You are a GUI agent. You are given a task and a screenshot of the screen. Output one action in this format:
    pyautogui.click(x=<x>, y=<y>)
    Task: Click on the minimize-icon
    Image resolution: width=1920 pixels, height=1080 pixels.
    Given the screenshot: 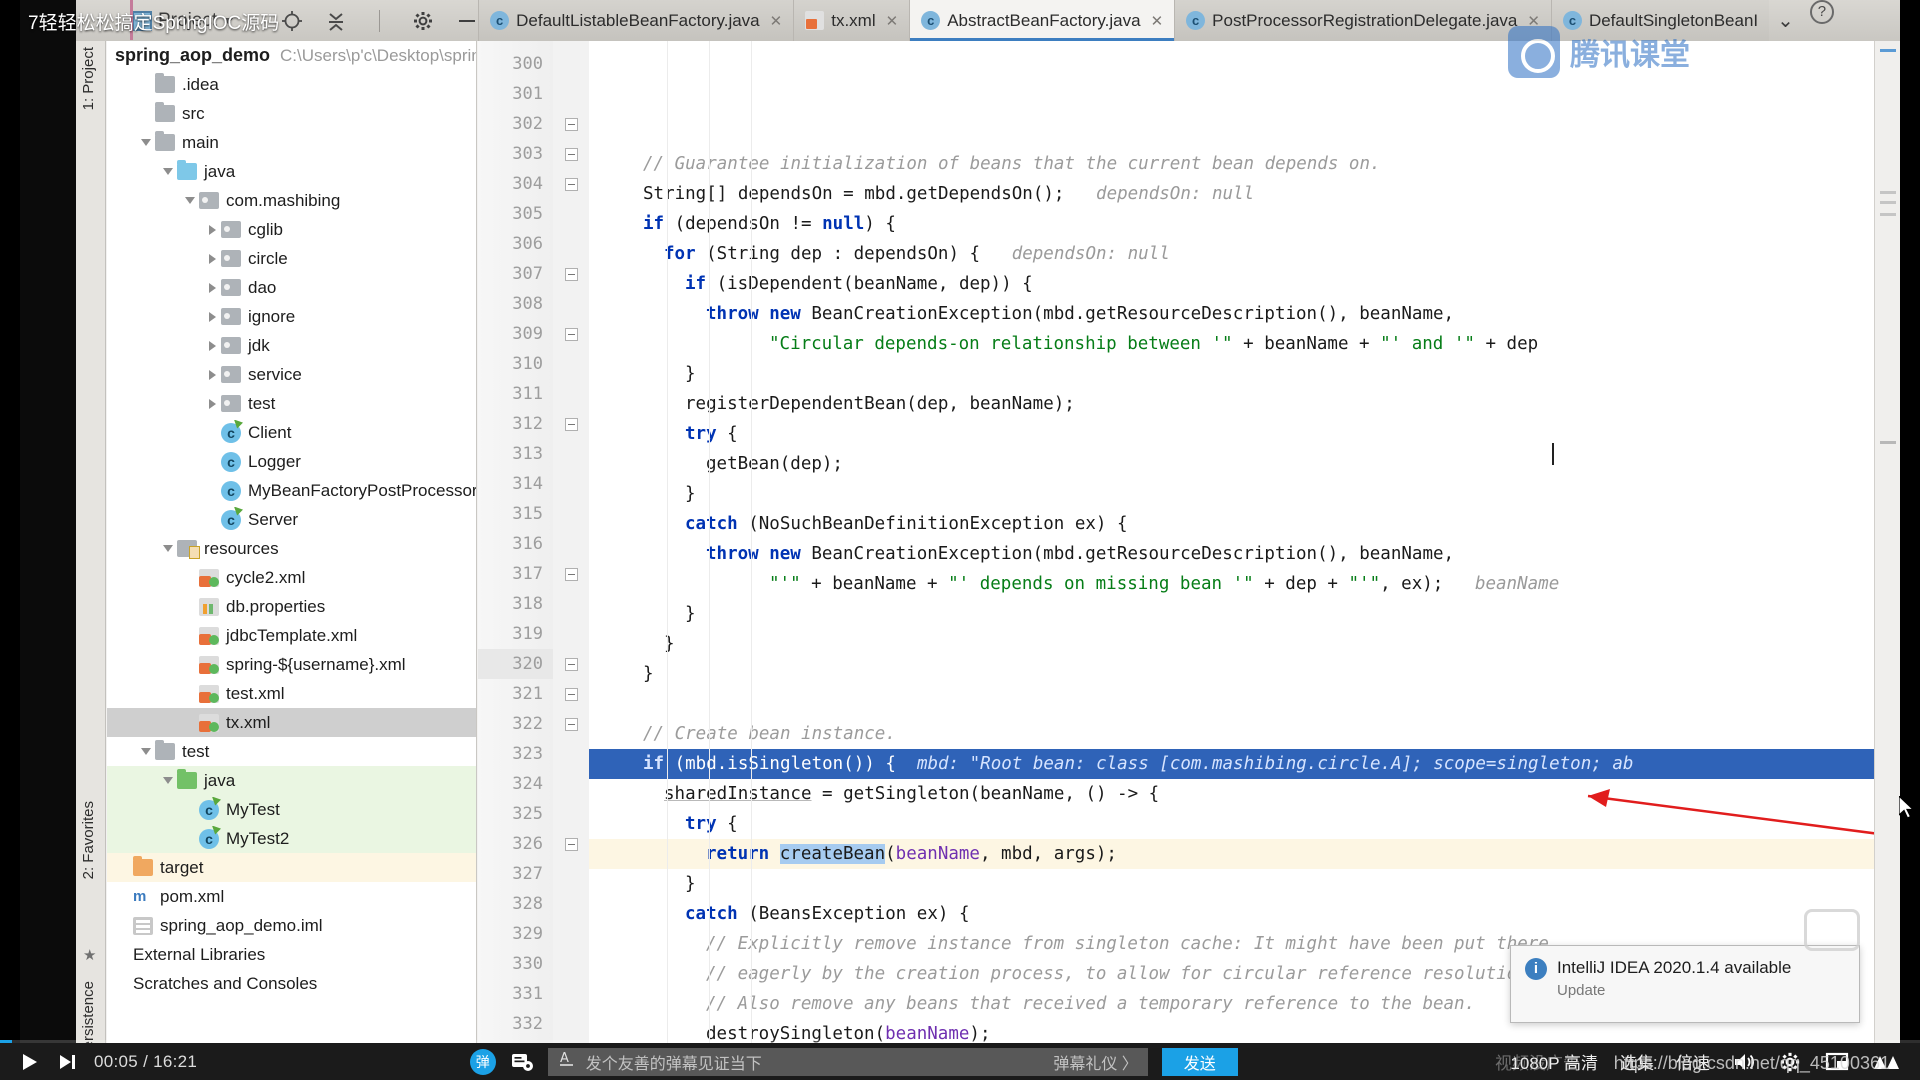 What is the action you would take?
    pyautogui.click(x=467, y=21)
    